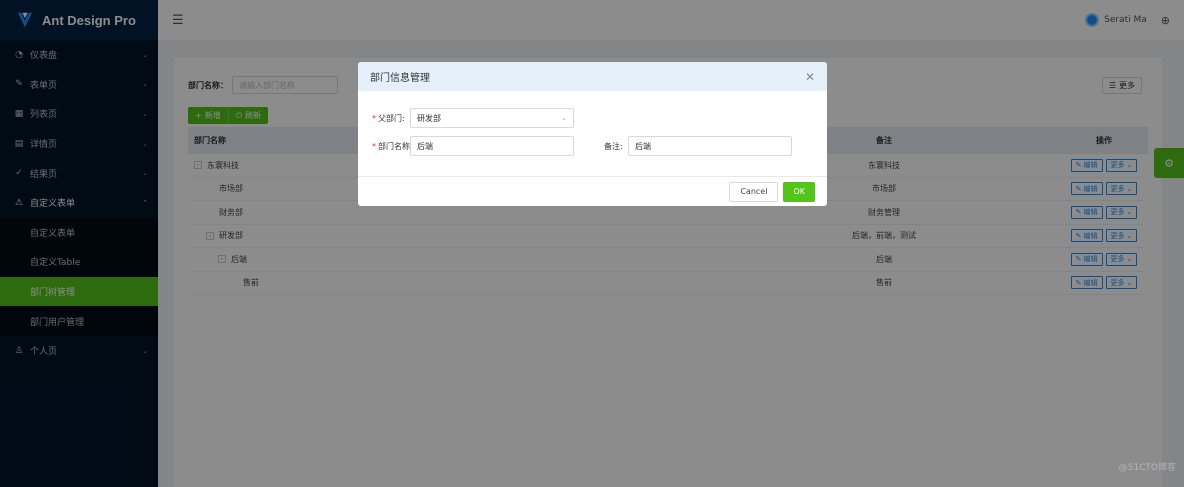 The image size is (1184, 487). I want to click on close-icon: ✕, so click(810, 77).